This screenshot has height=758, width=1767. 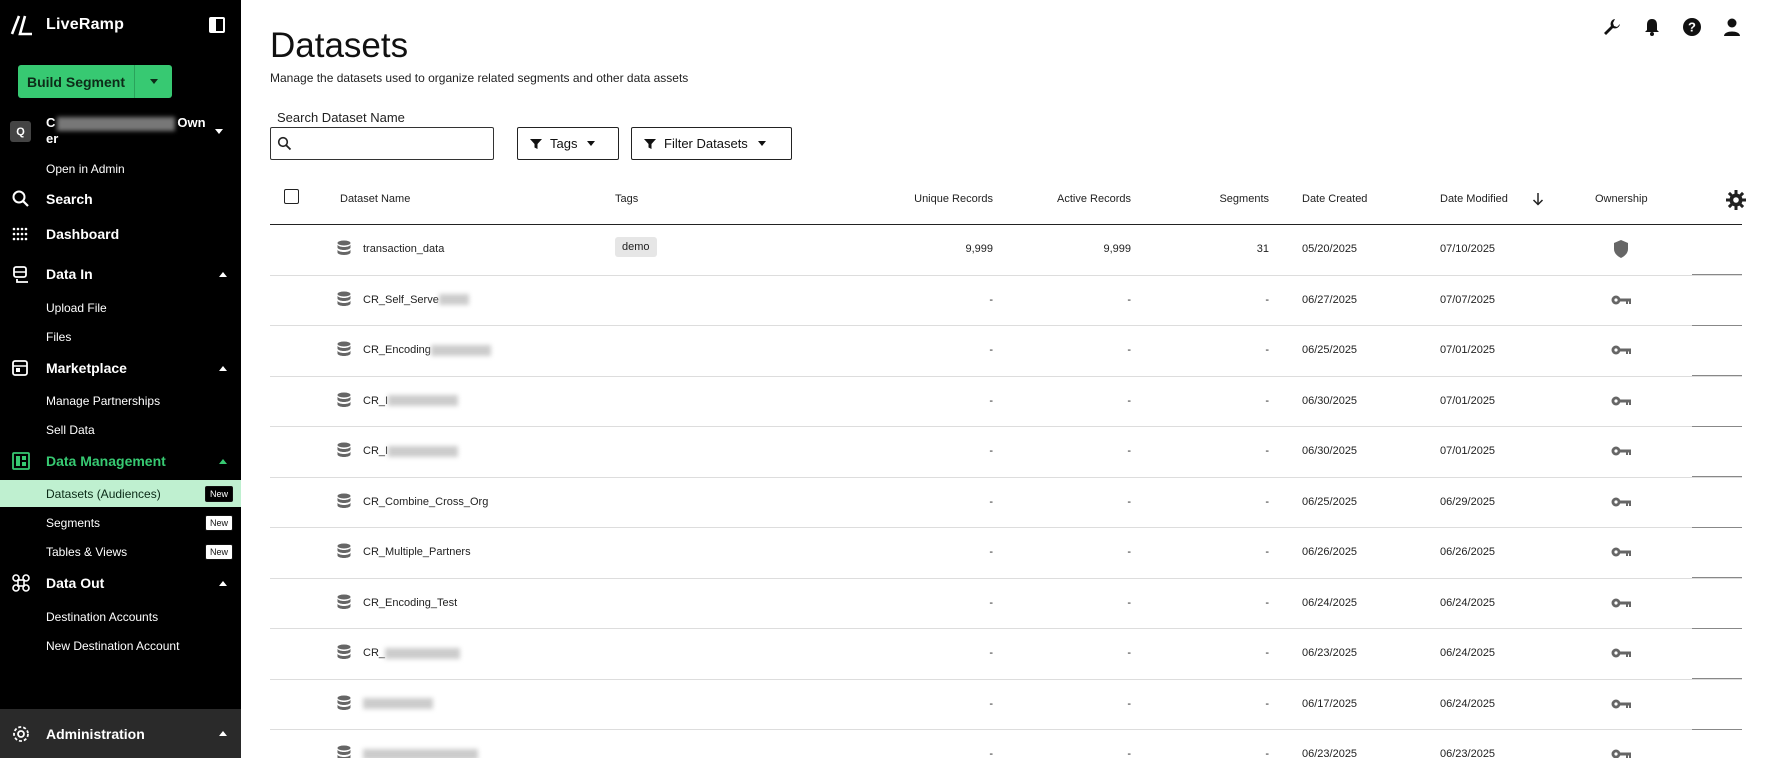 I want to click on sidebar-item-tables-views: Tables & Views New, so click(x=120, y=551).